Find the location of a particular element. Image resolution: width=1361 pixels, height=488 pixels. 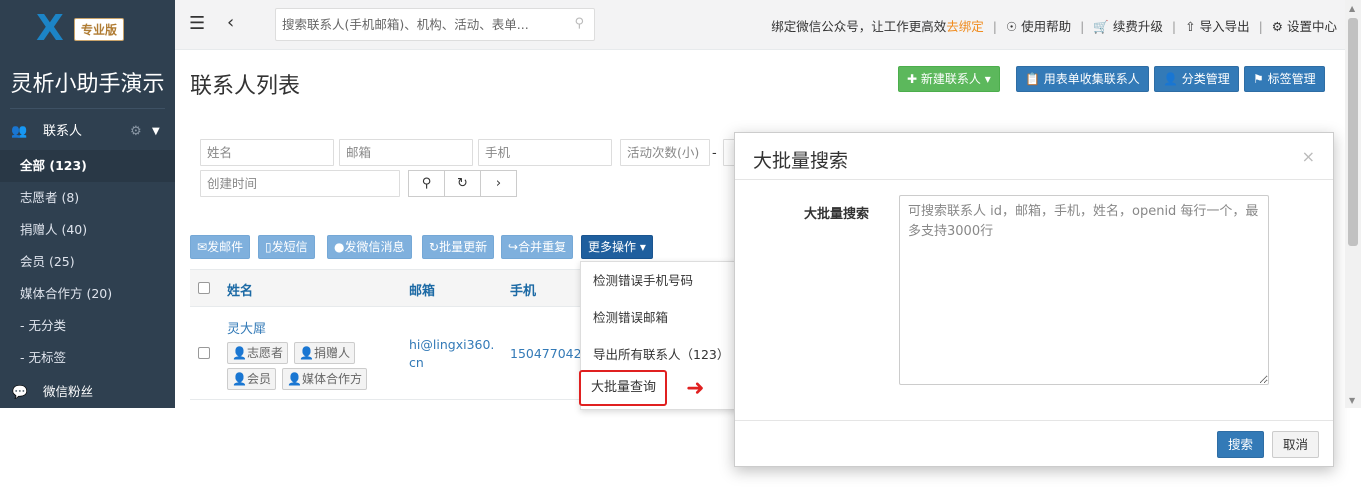

send-mail-label: 发邮件 is located at coordinates (225, 247).